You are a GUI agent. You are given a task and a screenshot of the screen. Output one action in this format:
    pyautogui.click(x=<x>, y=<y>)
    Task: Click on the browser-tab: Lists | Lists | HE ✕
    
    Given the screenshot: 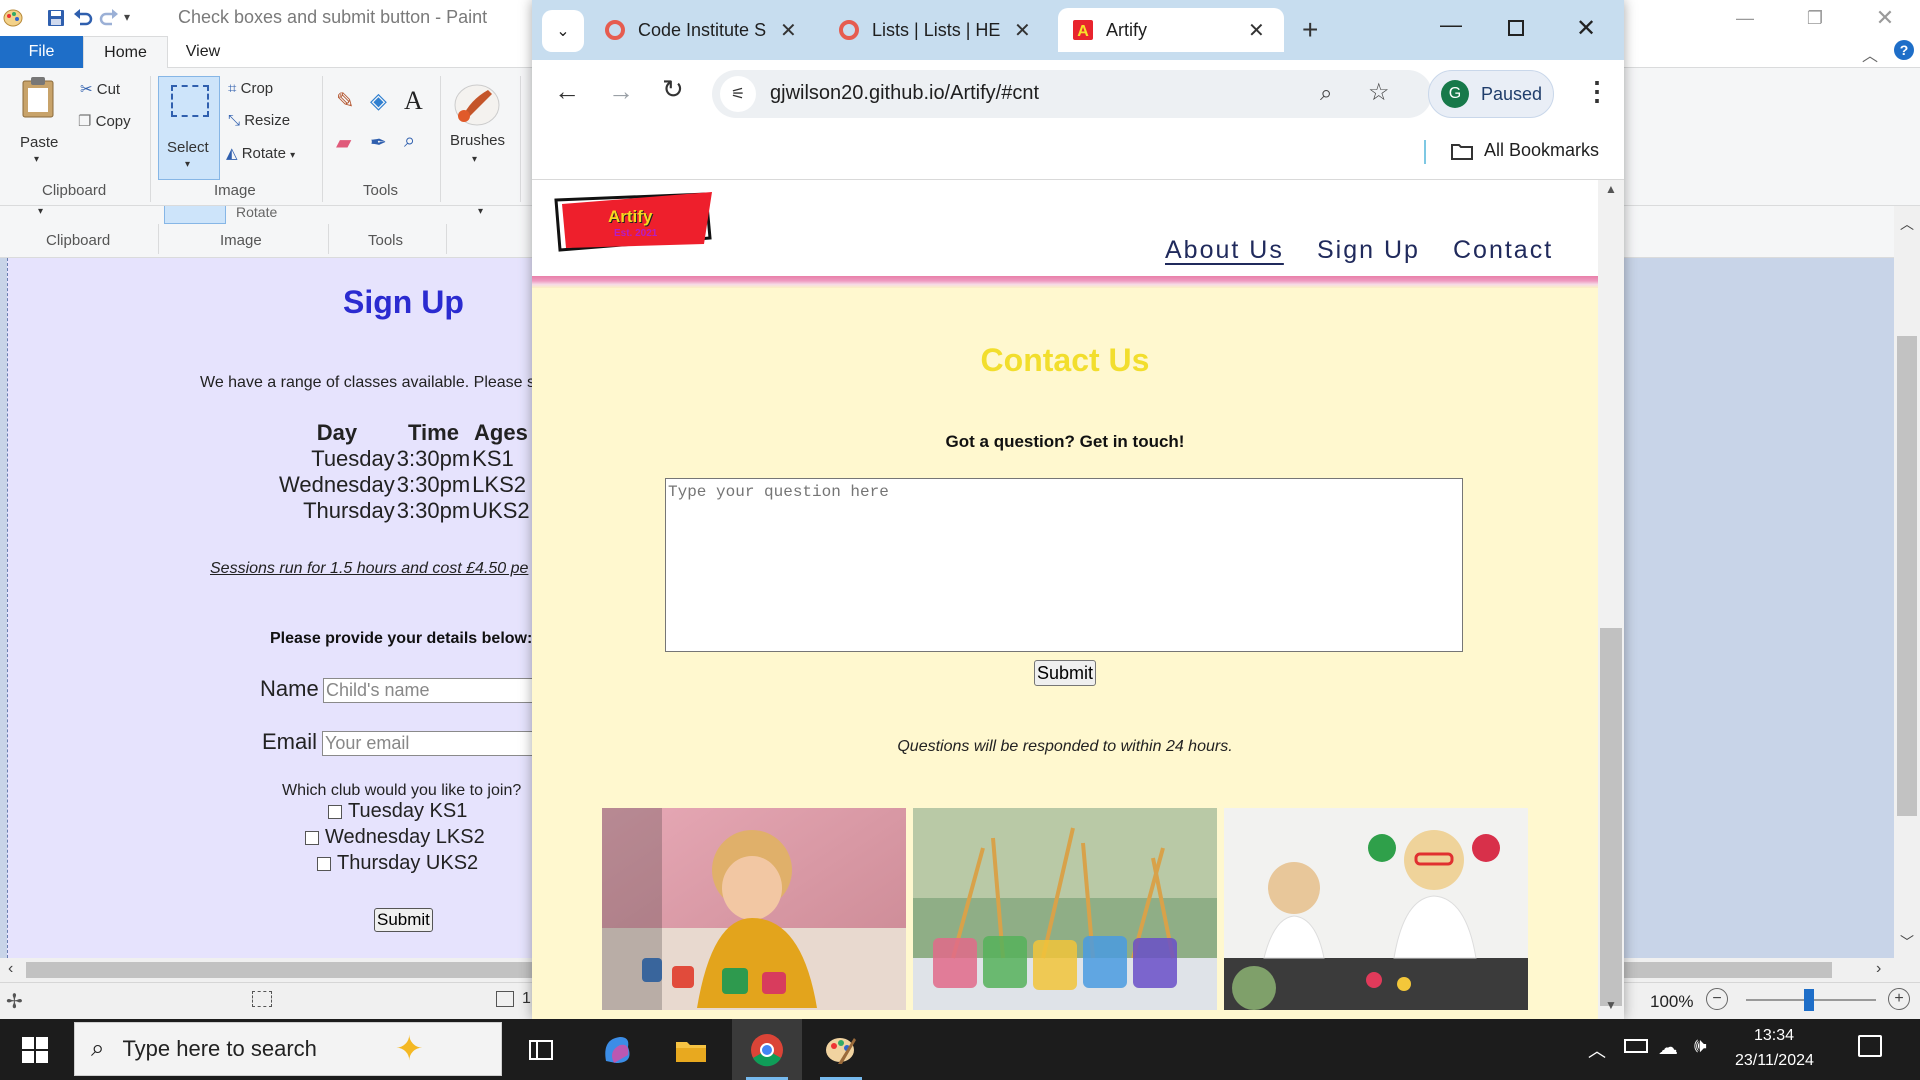 What is the action you would take?
    pyautogui.click(x=936, y=30)
    